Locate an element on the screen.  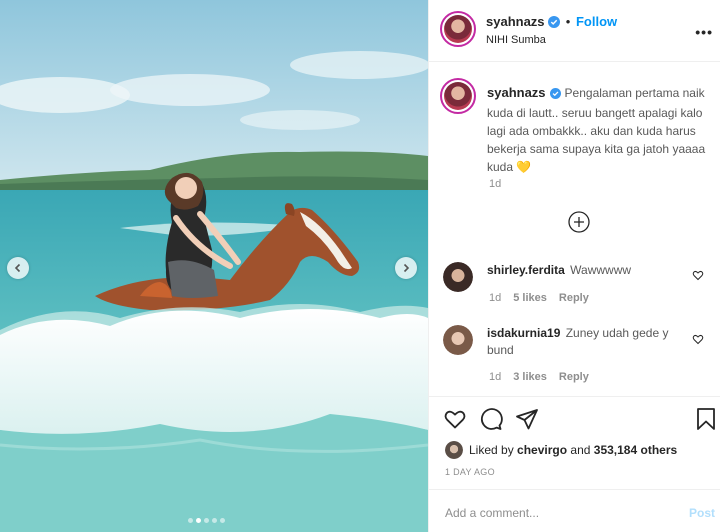
heart-icon is located at coordinates (455, 420).